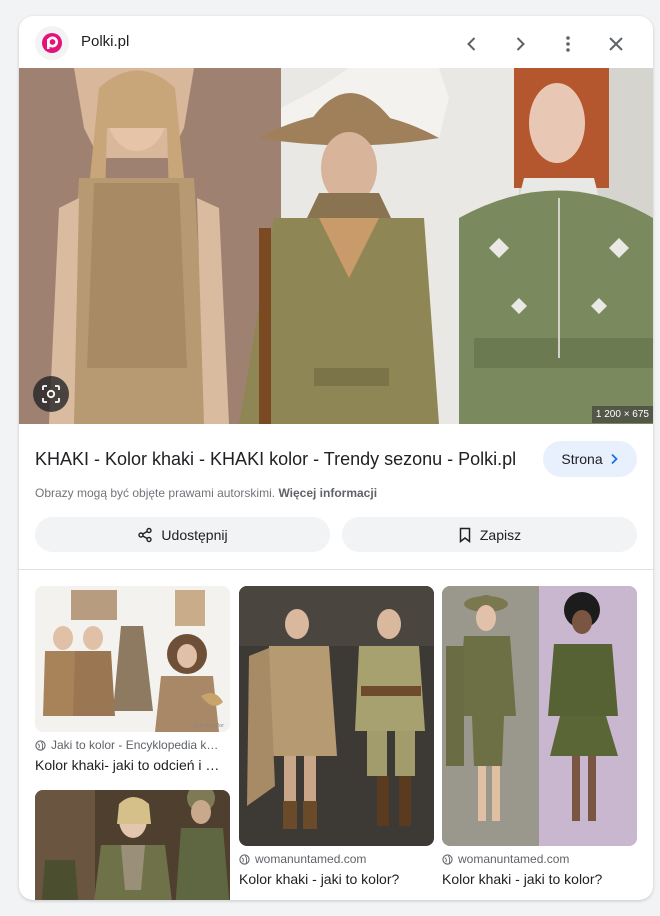  Describe the element at coordinates (336, 42) in the screenshot. I see `preview-header: Polki.pl` at that location.